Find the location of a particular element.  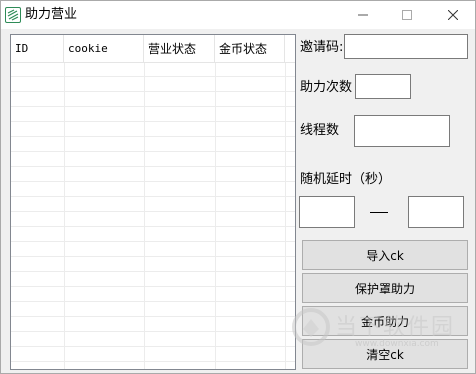

close-icon is located at coordinates (453, 15).